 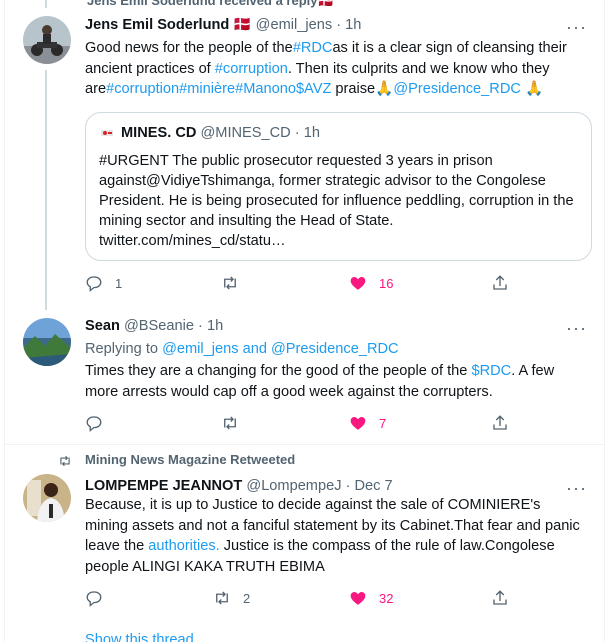 I want to click on quoted-tweet-time: 1h, so click(x=311, y=133).